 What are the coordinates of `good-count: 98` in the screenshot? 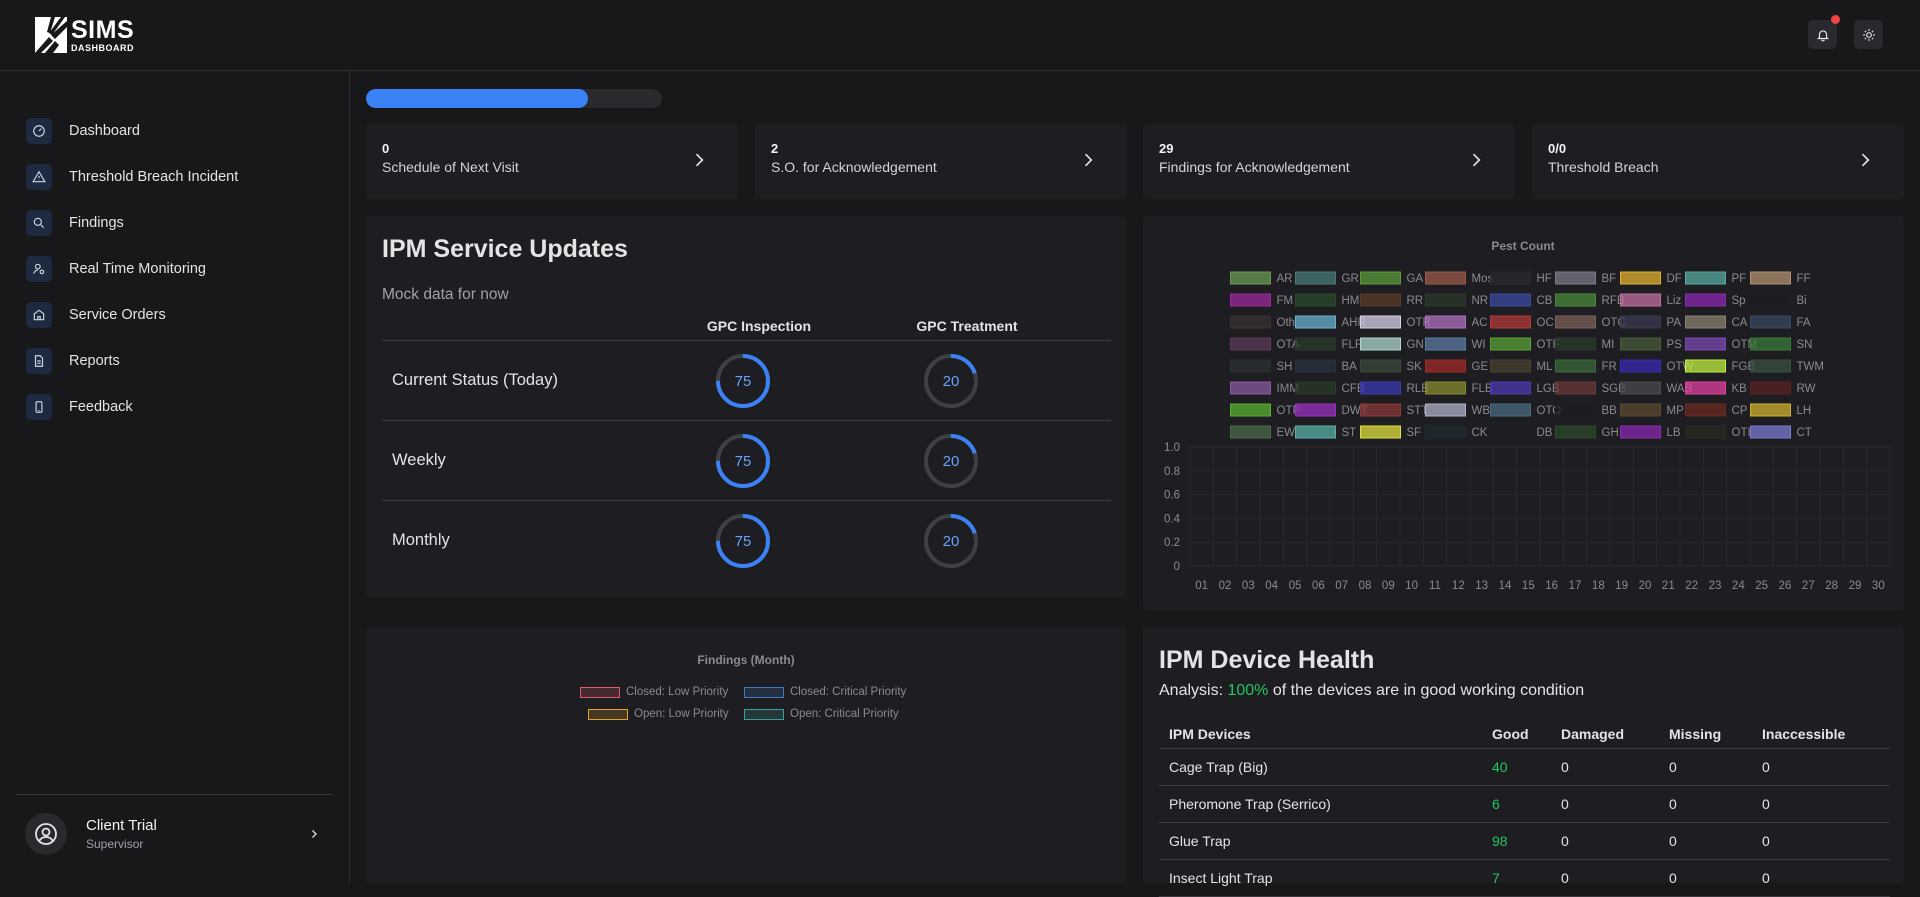 It's located at (1500, 841).